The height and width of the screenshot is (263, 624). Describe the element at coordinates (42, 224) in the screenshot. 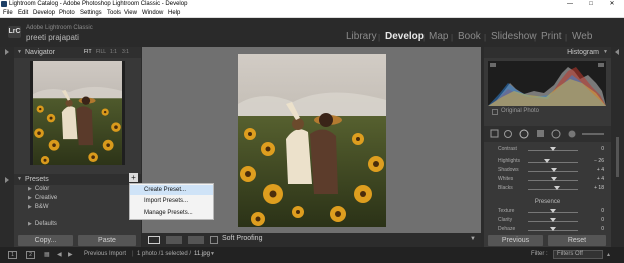

I see `preset-group-defaults: ▶ Defaults` at that location.